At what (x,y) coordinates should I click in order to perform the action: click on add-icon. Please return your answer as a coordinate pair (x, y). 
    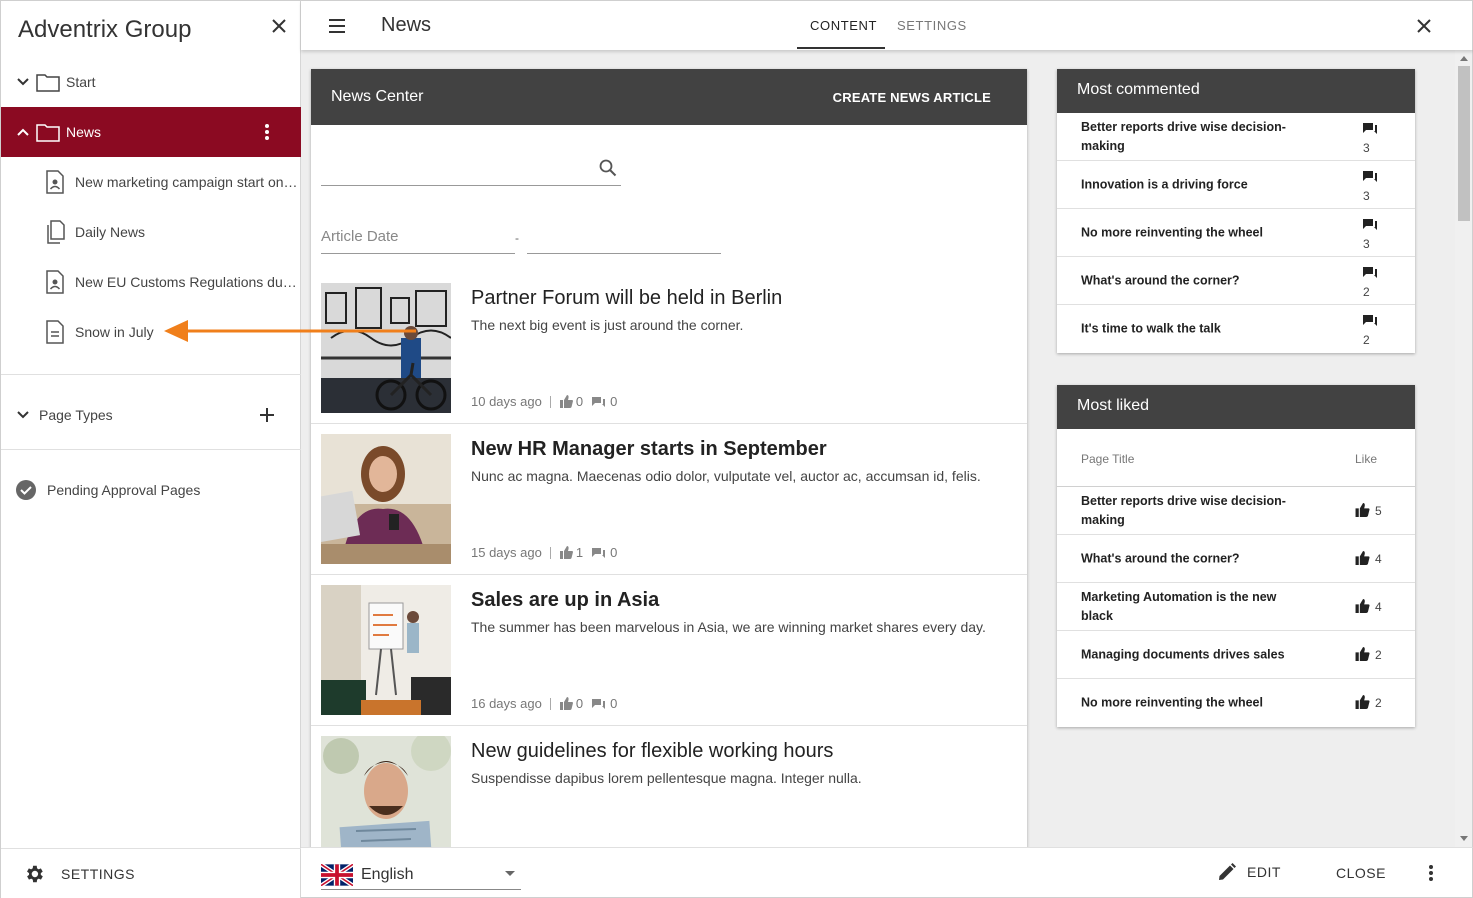
    Looking at the image, I should click on (267, 415).